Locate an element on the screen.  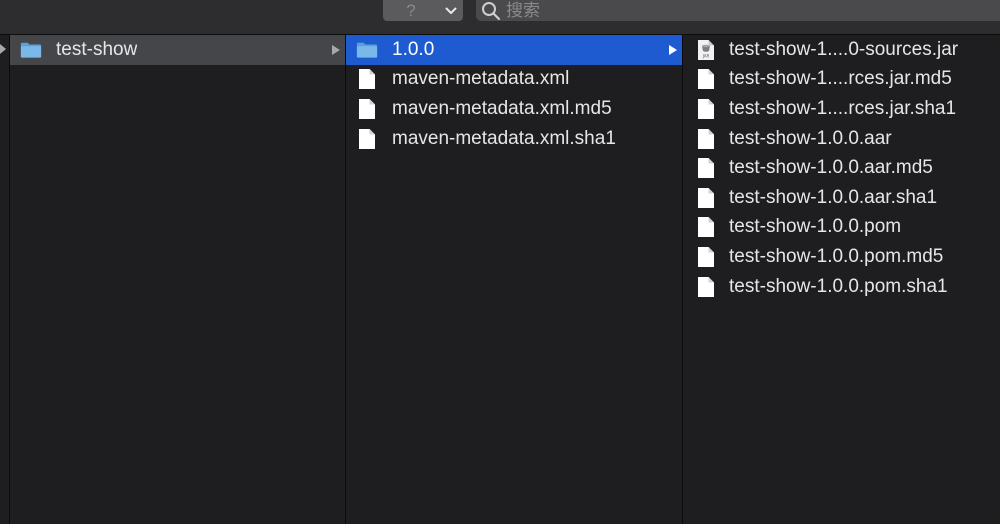
list-item-file: test-show-1.0.0.aar.sha1 is located at coordinates (841, 198).